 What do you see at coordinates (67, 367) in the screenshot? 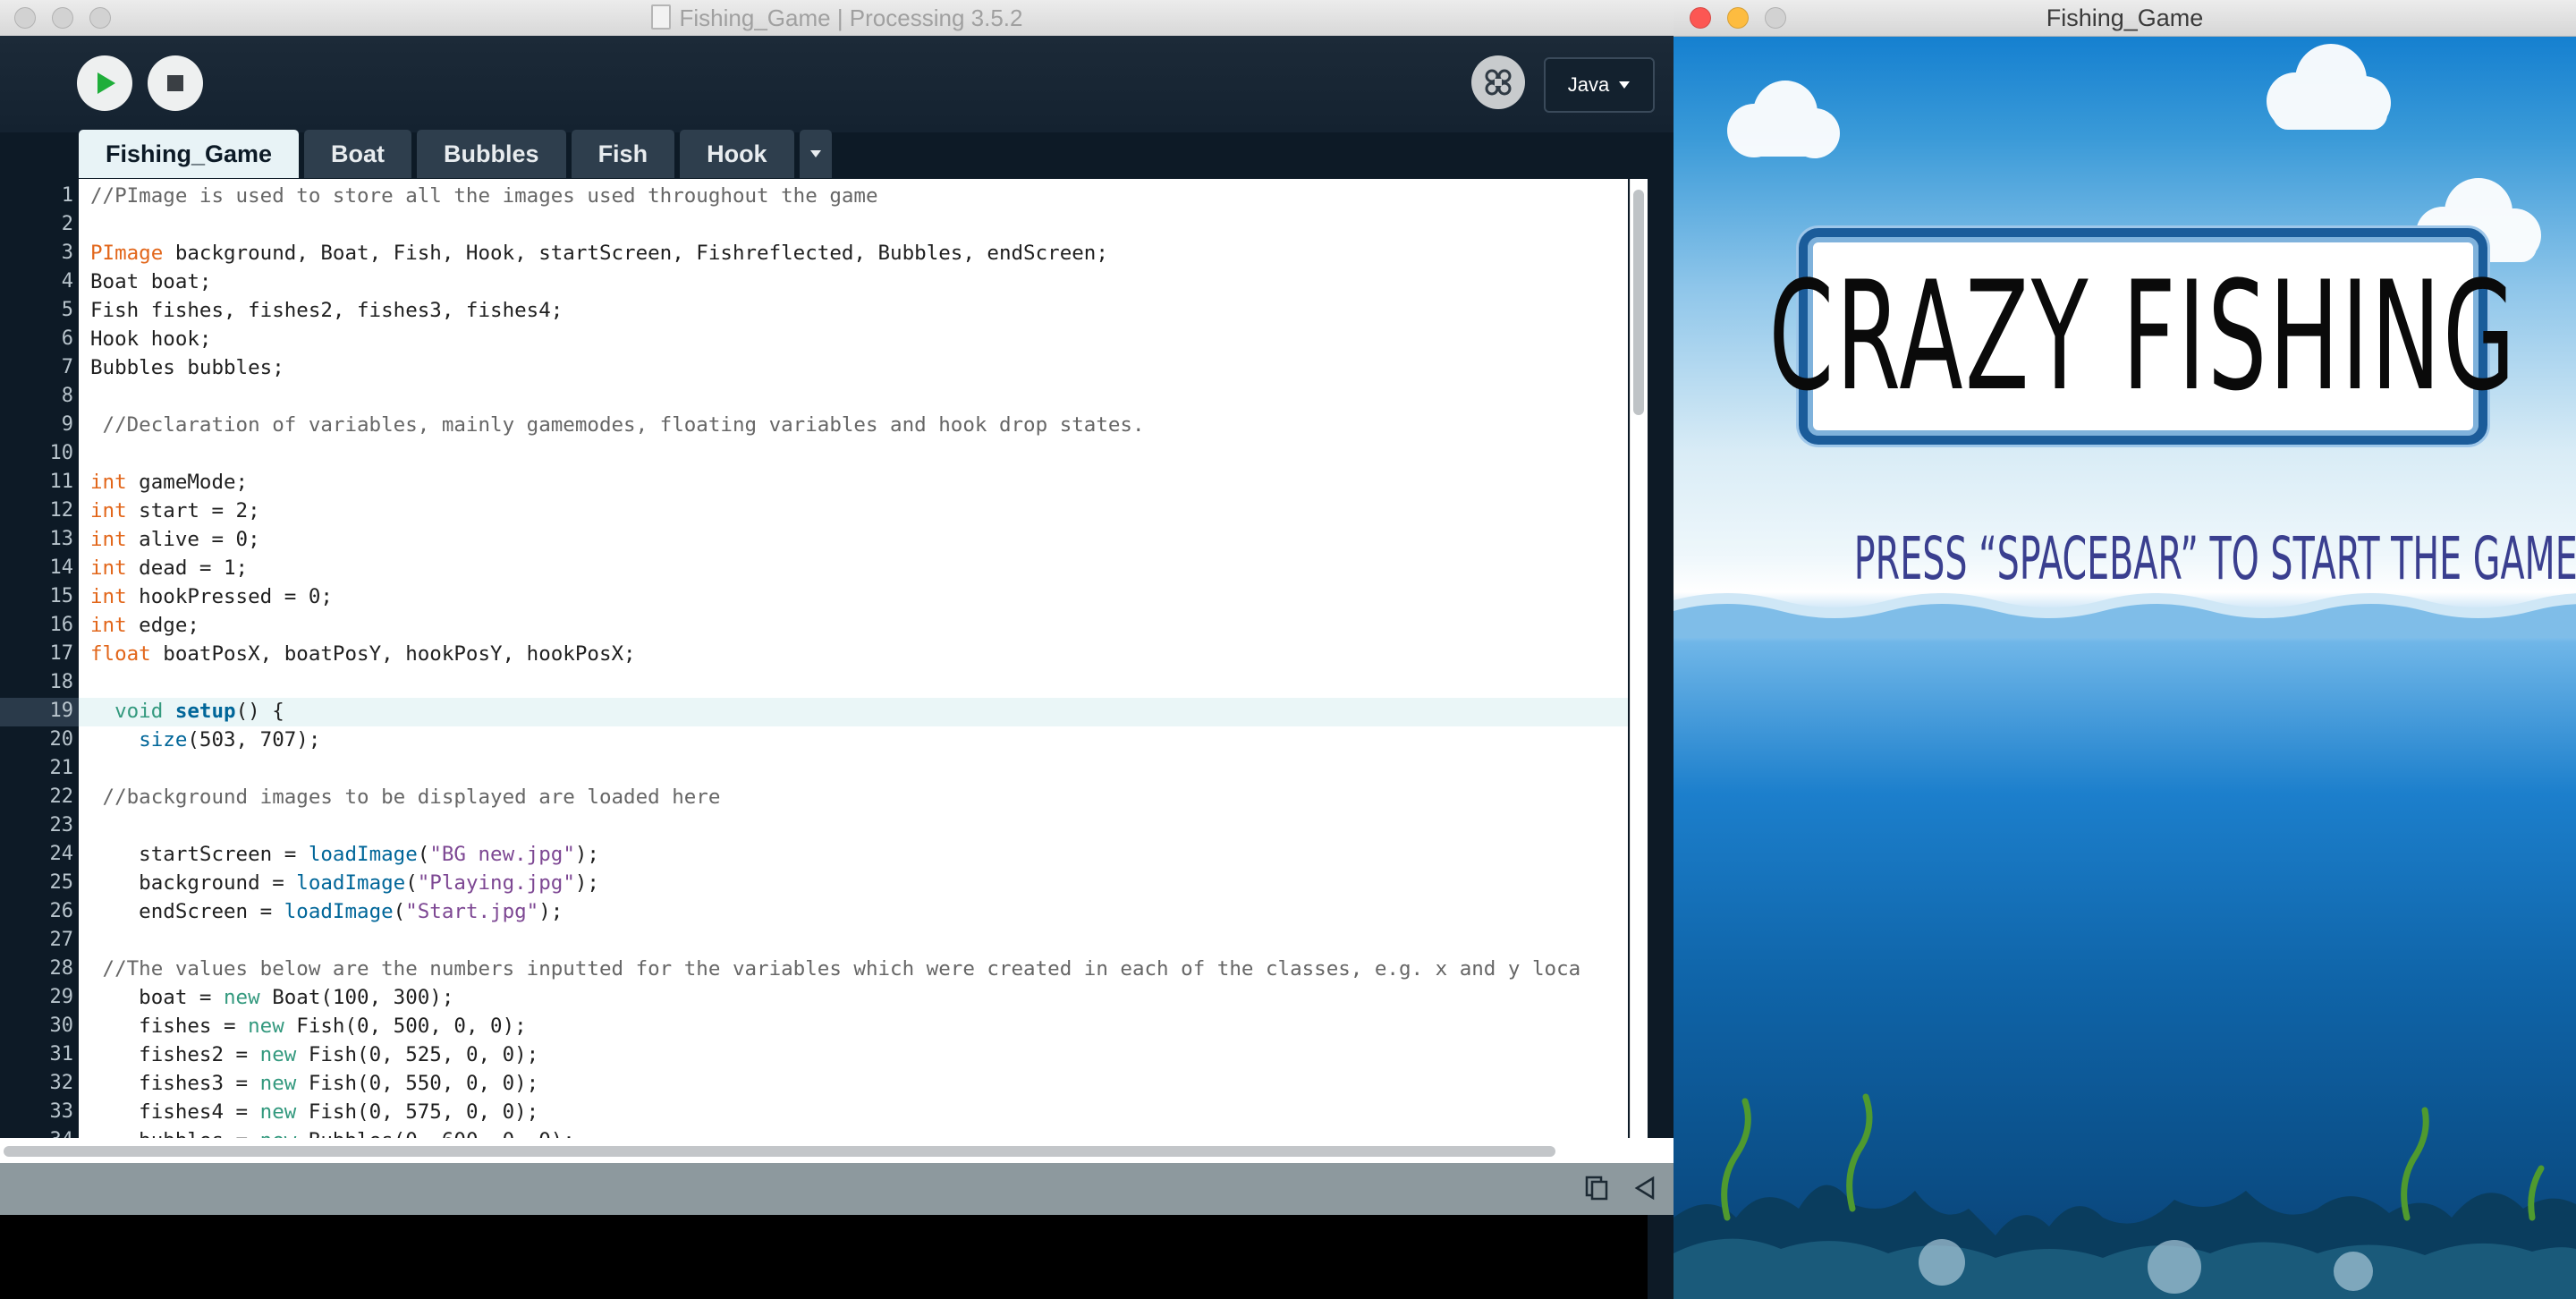
I see `line-number: 7` at bounding box center [67, 367].